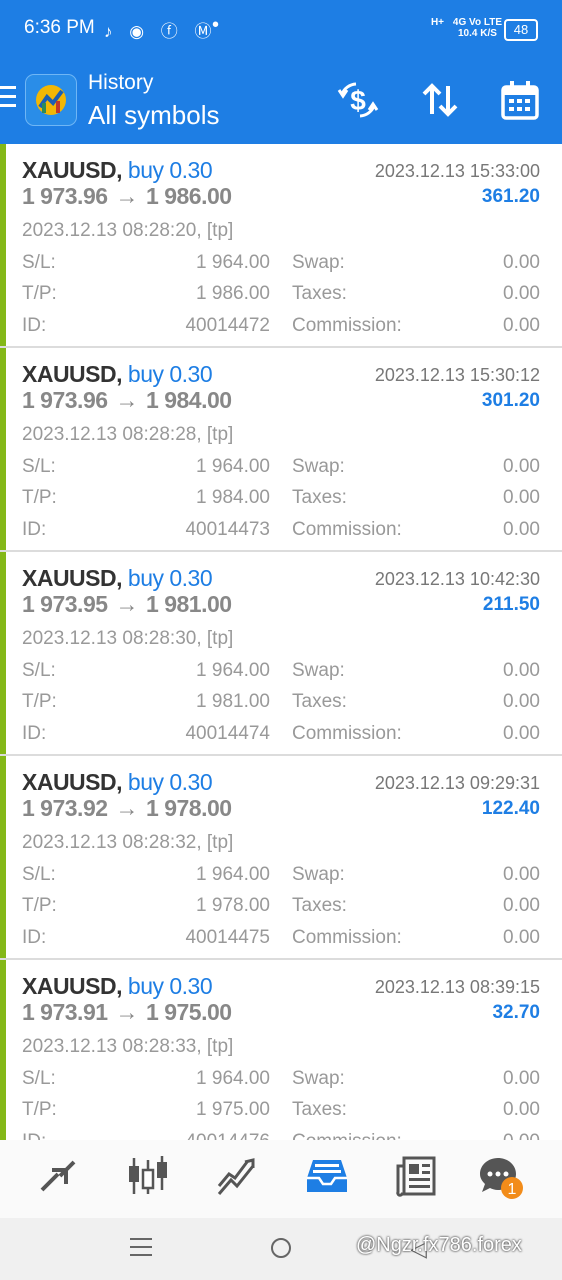  What do you see at coordinates (416, 1176) in the screenshot?
I see `news-icon` at bounding box center [416, 1176].